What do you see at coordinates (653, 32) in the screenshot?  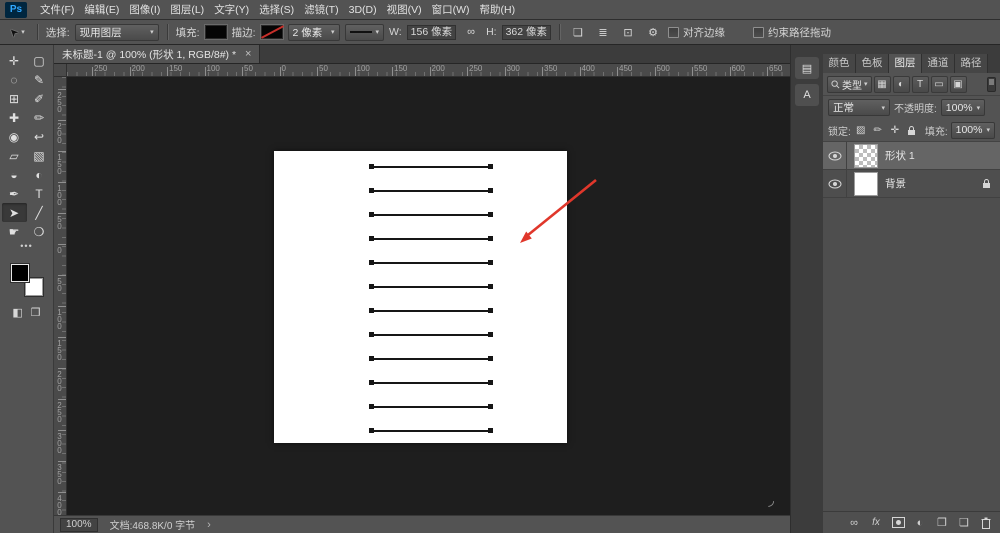 I see `gear-icon: ⚙` at bounding box center [653, 32].